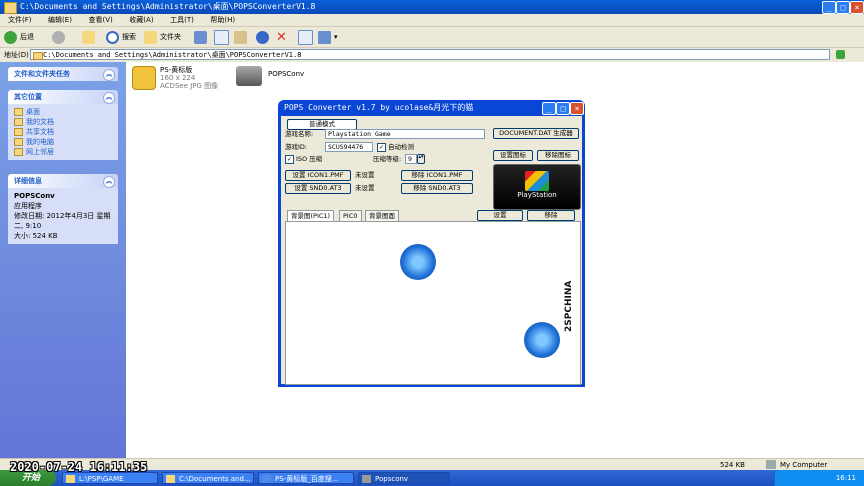 The height and width of the screenshot is (486, 864). What do you see at coordinates (537, 187) in the screenshot?
I see `playstation-logo: PlayStation` at bounding box center [537, 187].